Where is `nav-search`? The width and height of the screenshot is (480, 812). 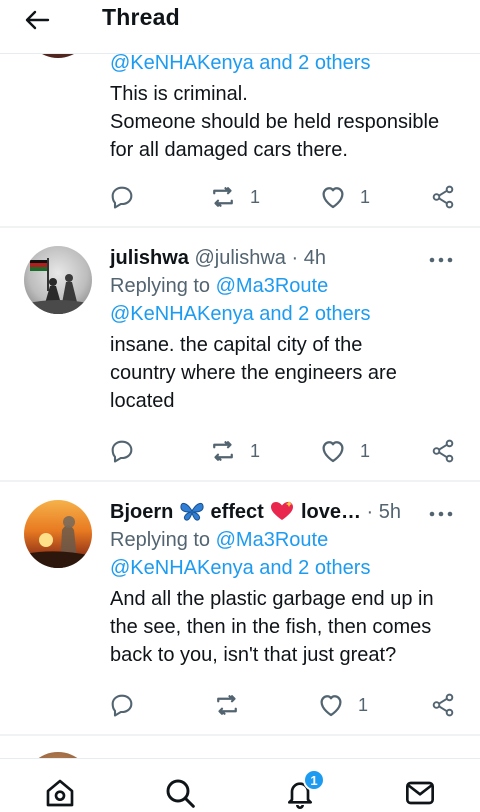
nav-search is located at coordinates (180, 794).